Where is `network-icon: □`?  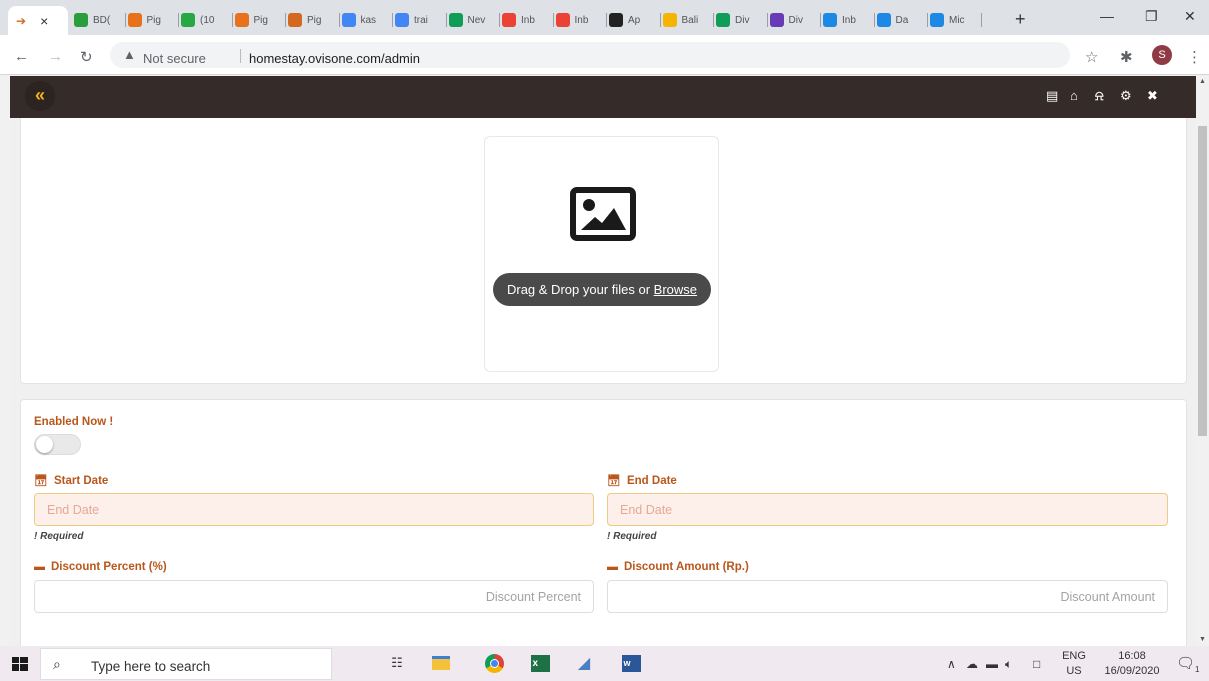
network-icon: □ is located at coordinates (1036, 664).